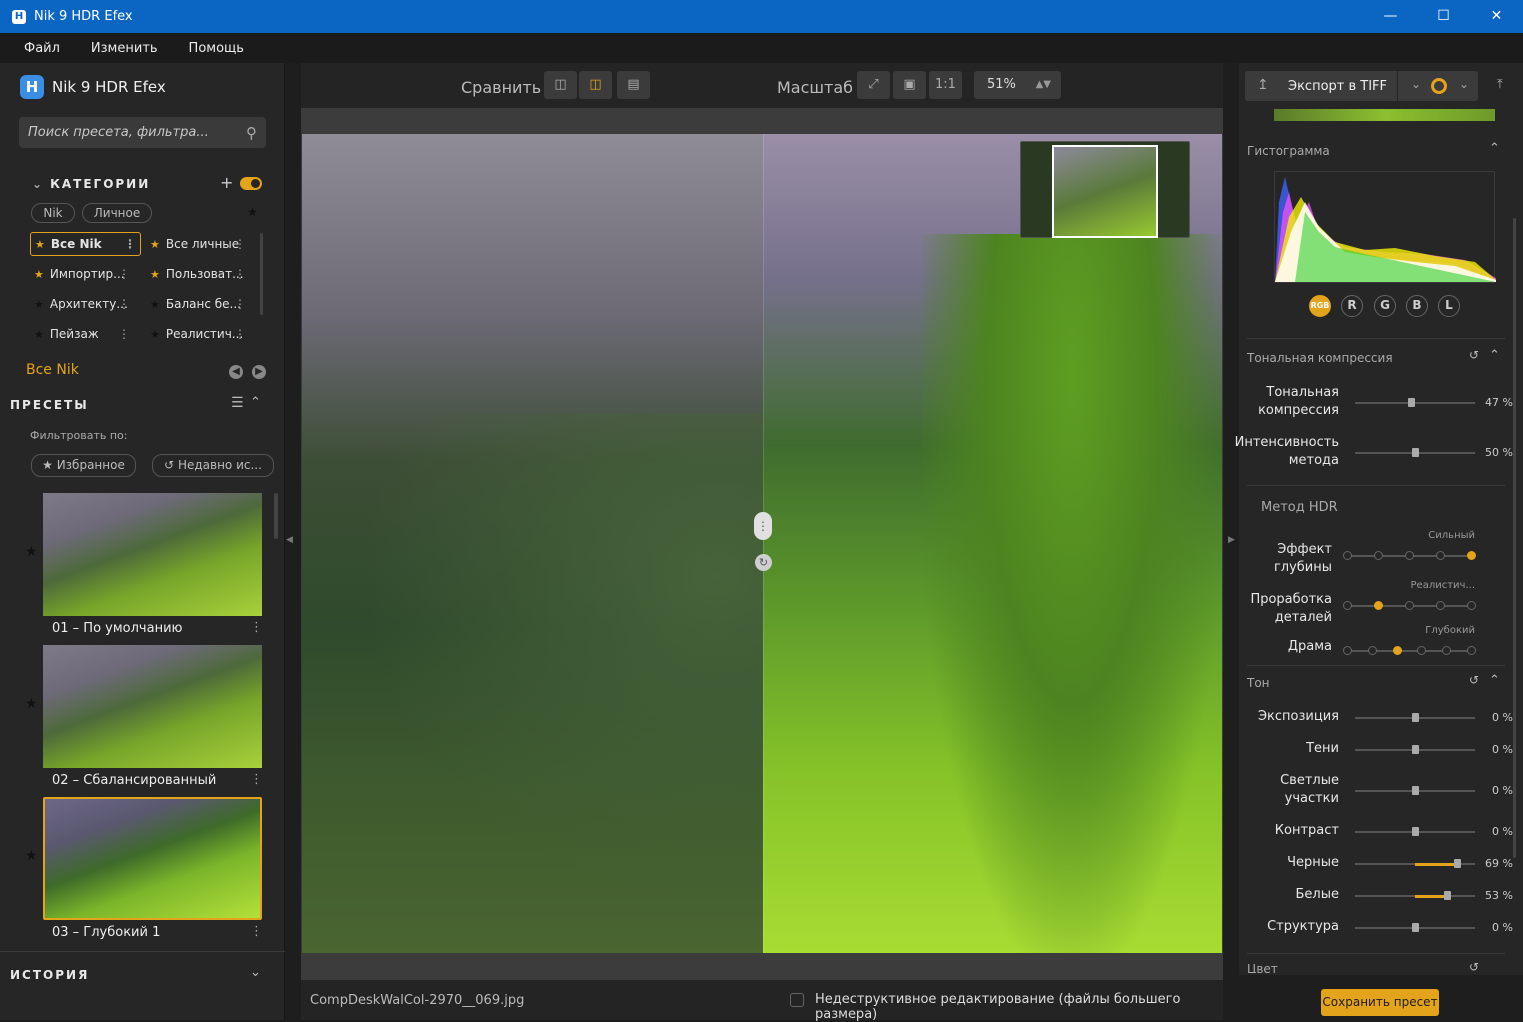 Image resolution: width=1523 pixels, height=1022 pixels. What do you see at coordinates (1496, 16) in the screenshot?
I see `close-button: ✕` at bounding box center [1496, 16].